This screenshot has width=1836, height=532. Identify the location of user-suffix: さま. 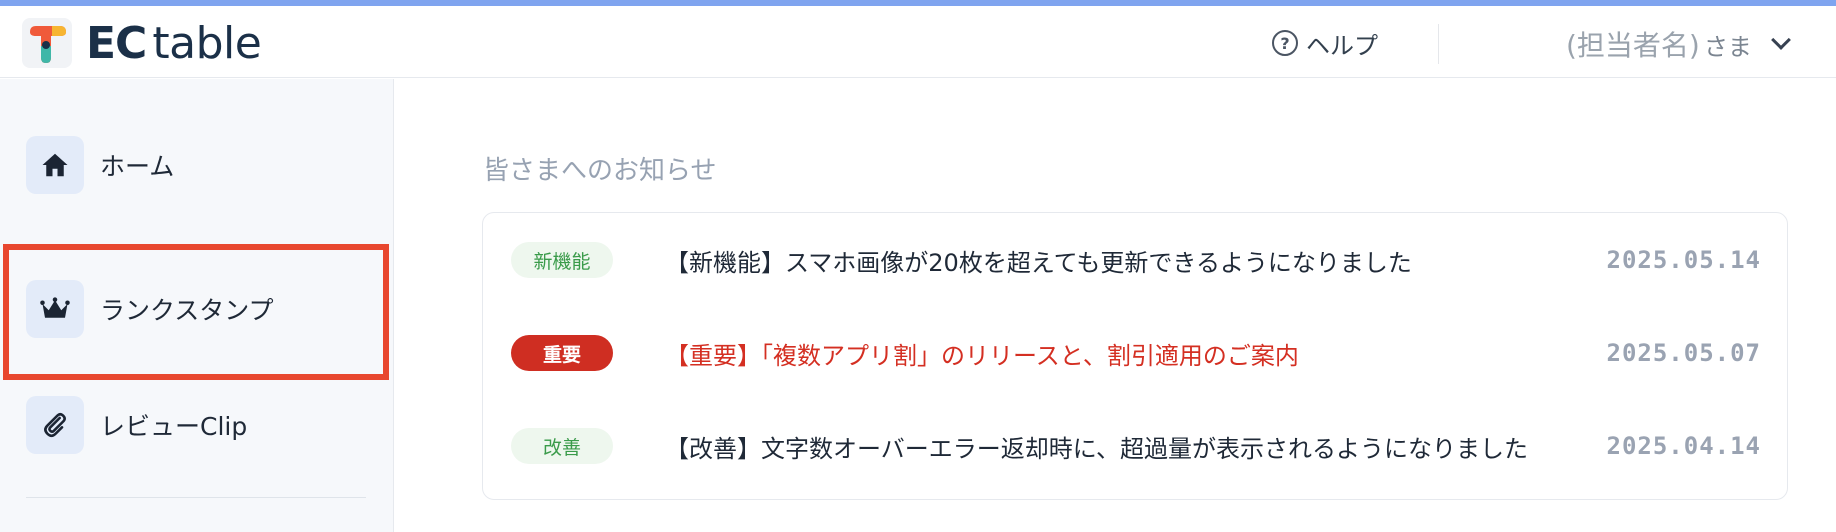
(1727, 46).